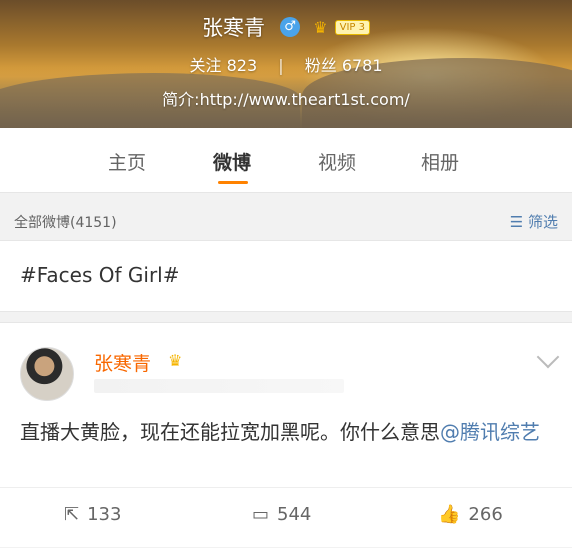 This screenshot has width=572, height=548. What do you see at coordinates (440, 161) in the screenshot?
I see `tab-album: 相册` at bounding box center [440, 161].